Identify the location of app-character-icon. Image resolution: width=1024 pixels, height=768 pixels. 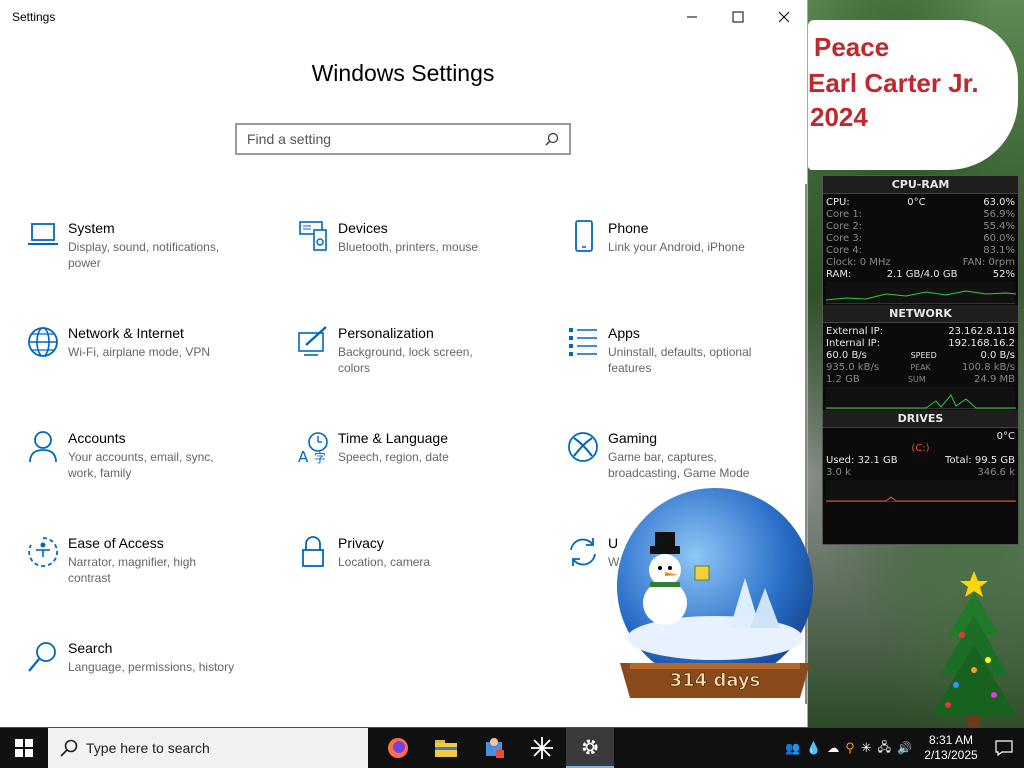
(495, 748).